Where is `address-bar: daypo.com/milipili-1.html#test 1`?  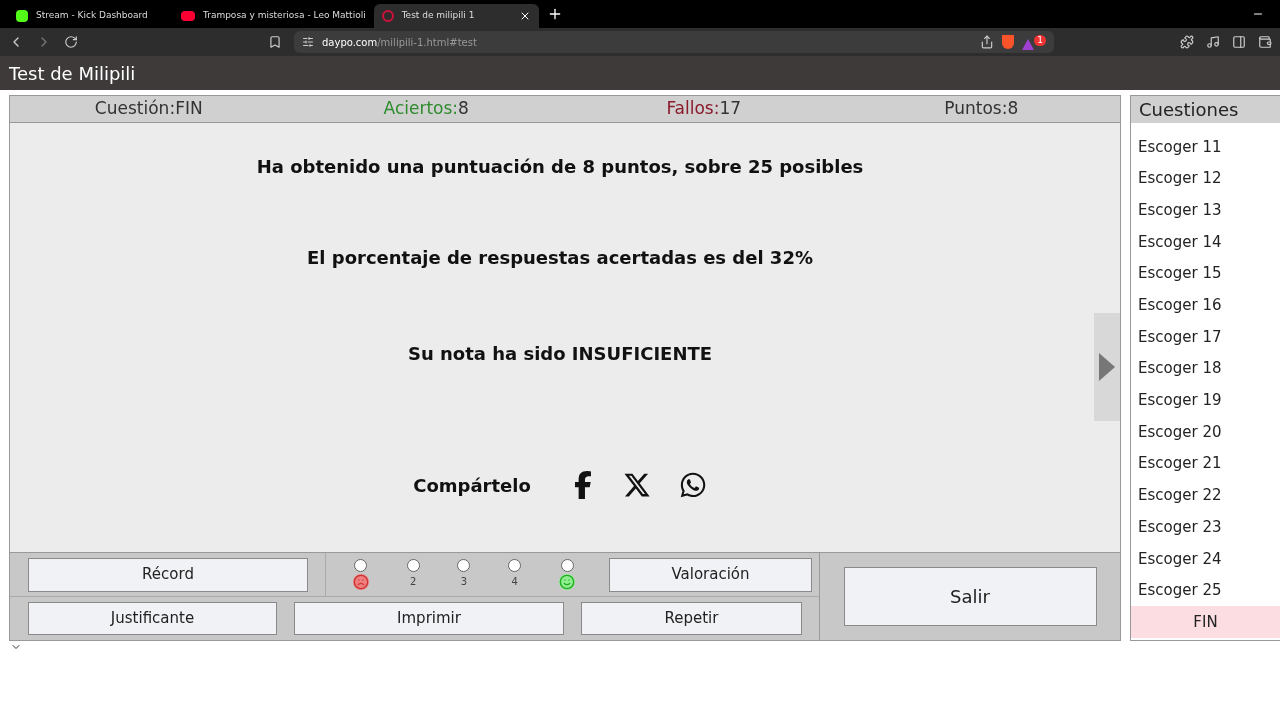
address-bar: daypo.com/milipili-1.html#test 1 is located at coordinates (674, 42).